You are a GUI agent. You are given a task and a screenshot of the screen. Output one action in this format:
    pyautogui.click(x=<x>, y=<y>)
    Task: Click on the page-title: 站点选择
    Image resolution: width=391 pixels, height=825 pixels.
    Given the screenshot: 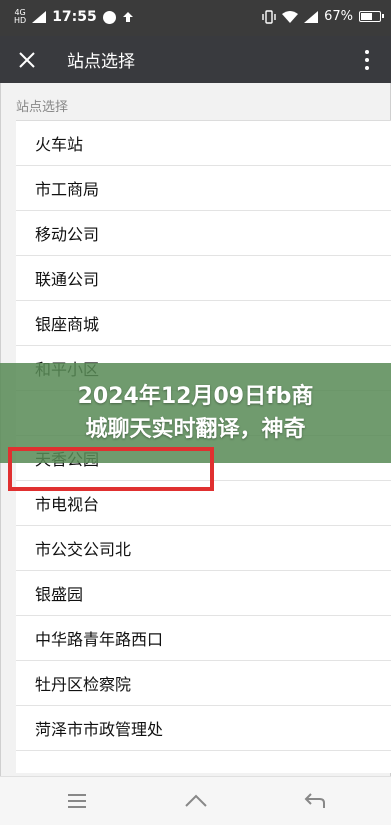 What is the action you would take?
    pyautogui.click(x=101, y=62)
    